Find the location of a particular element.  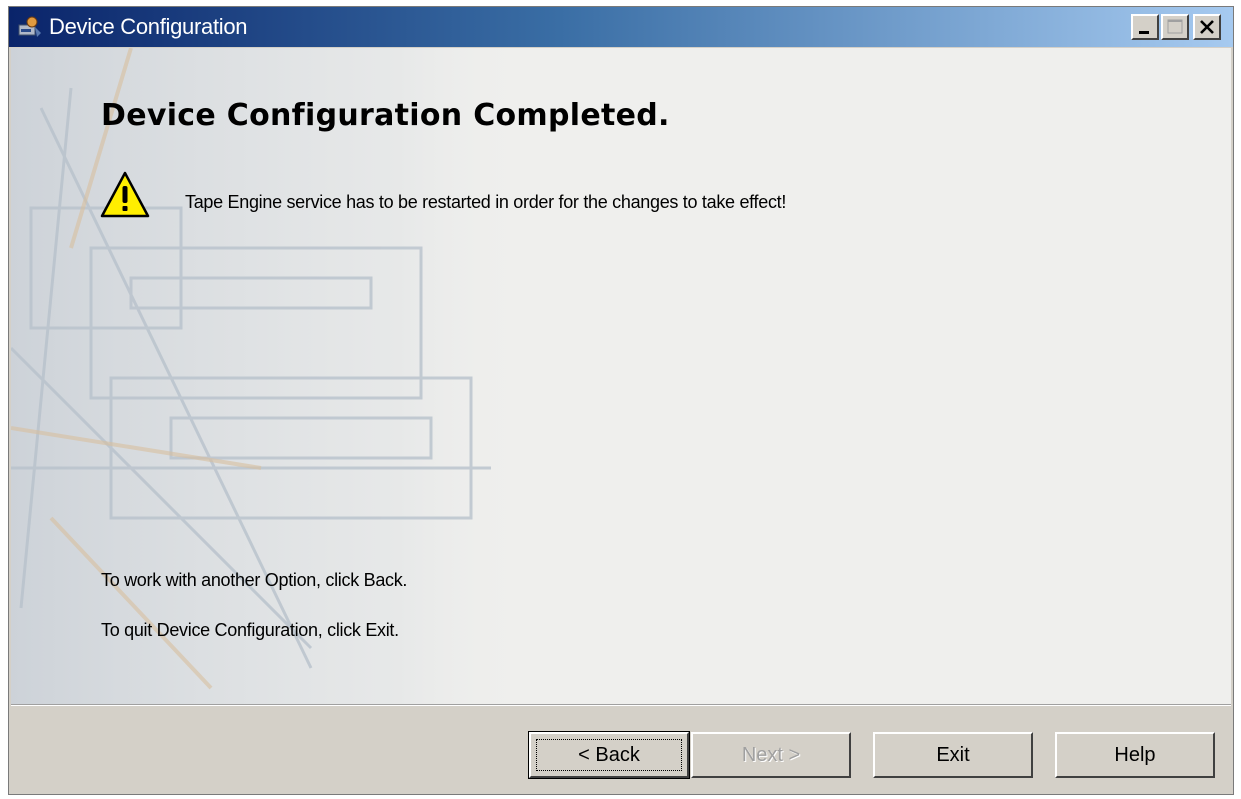

wizard-button-bar: < Back Next > Exit Help is located at coordinates (621, 749).